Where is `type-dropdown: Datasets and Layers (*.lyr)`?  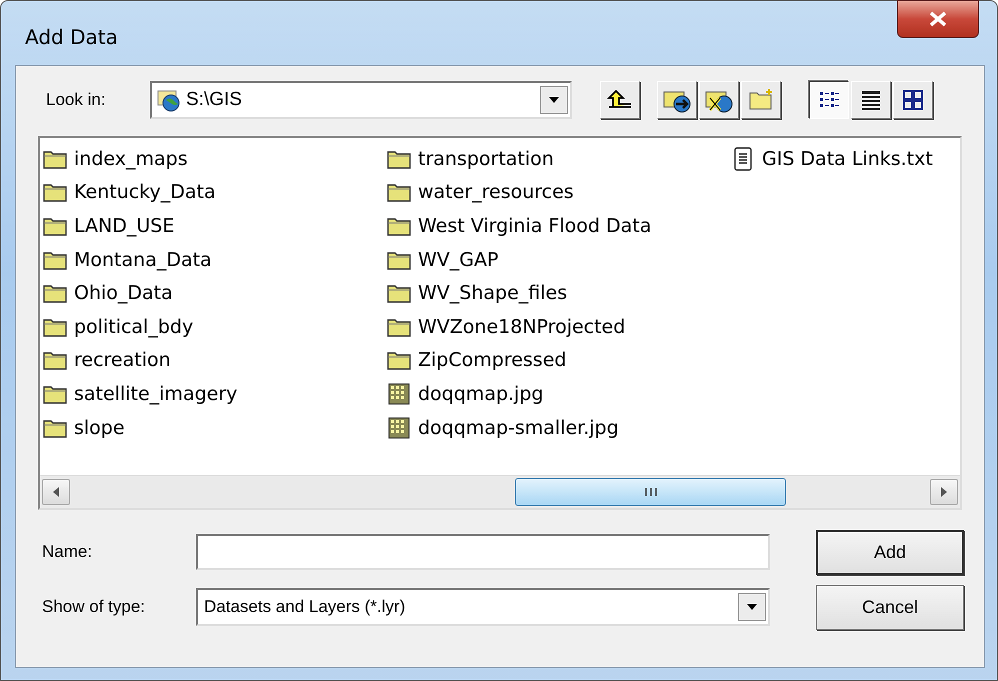 type-dropdown: Datasets and Layers (*.lyr) is located at coordinates (483, 607).